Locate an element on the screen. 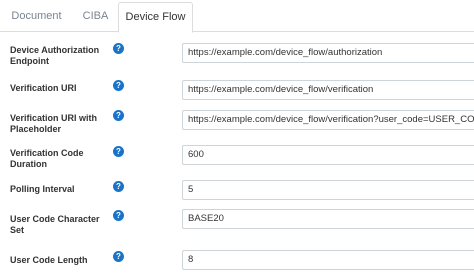 The height and width of the screenshot is (275, 474). polling-interval-input: 5 is located at coordinates (328, 190).